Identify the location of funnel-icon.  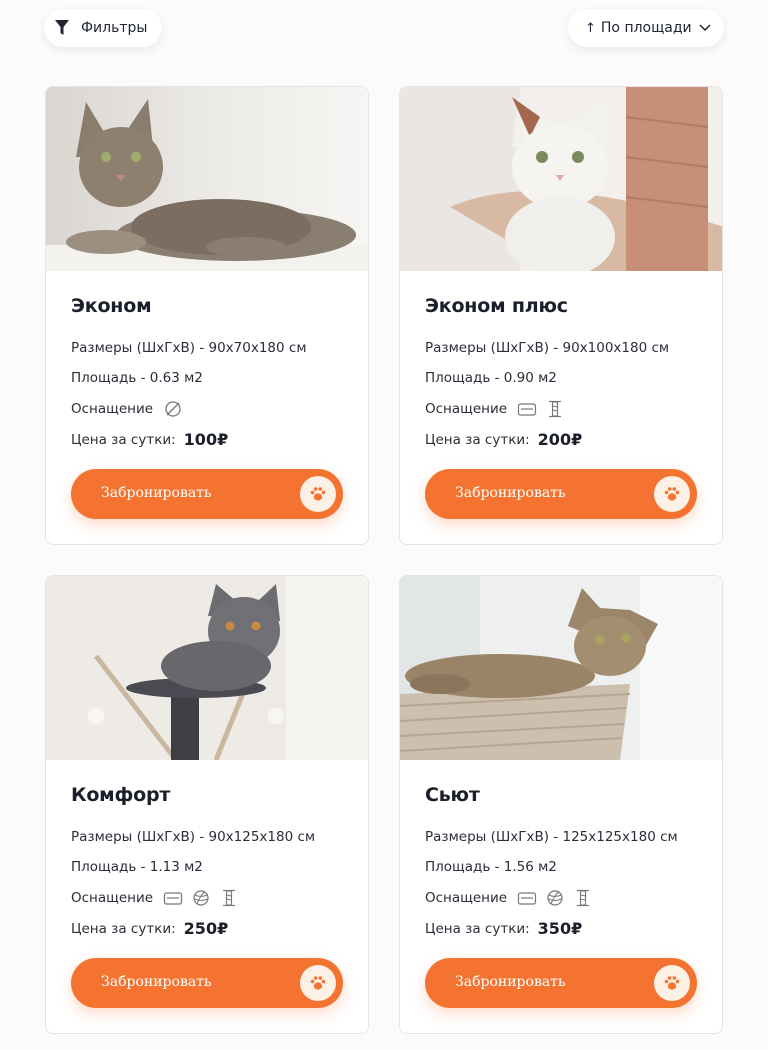
(62, 28).